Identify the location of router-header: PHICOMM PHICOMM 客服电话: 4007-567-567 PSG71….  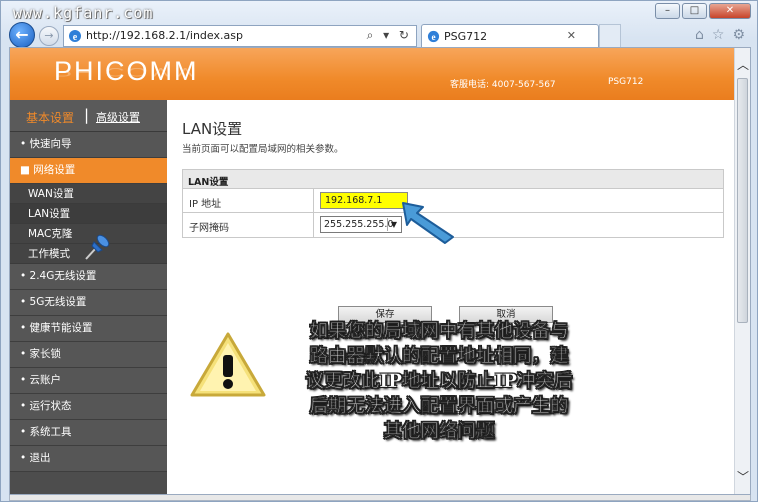
(373, 74).